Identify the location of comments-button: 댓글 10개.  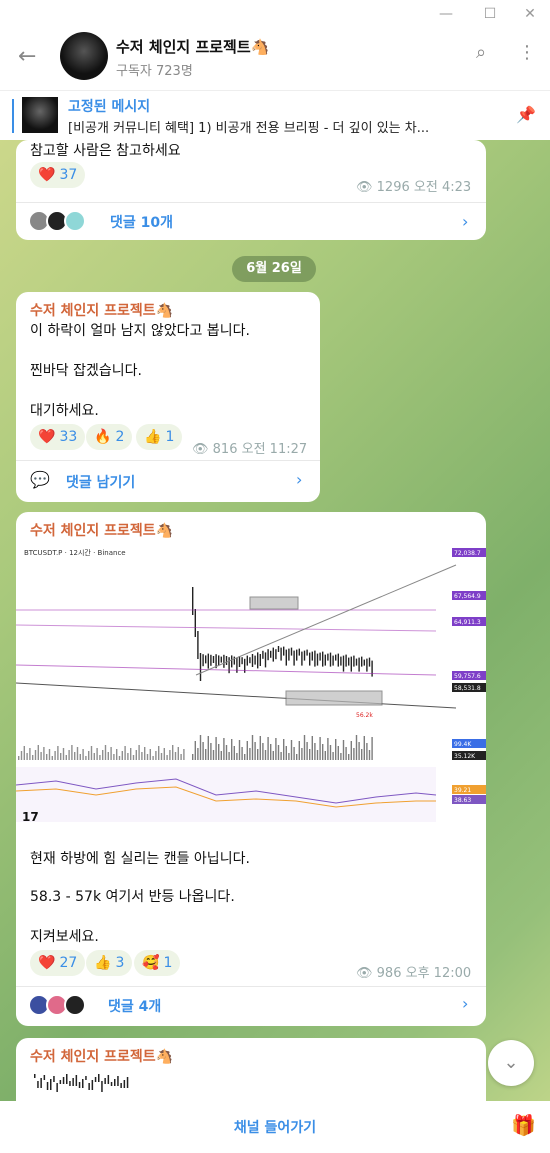
(141, 222).